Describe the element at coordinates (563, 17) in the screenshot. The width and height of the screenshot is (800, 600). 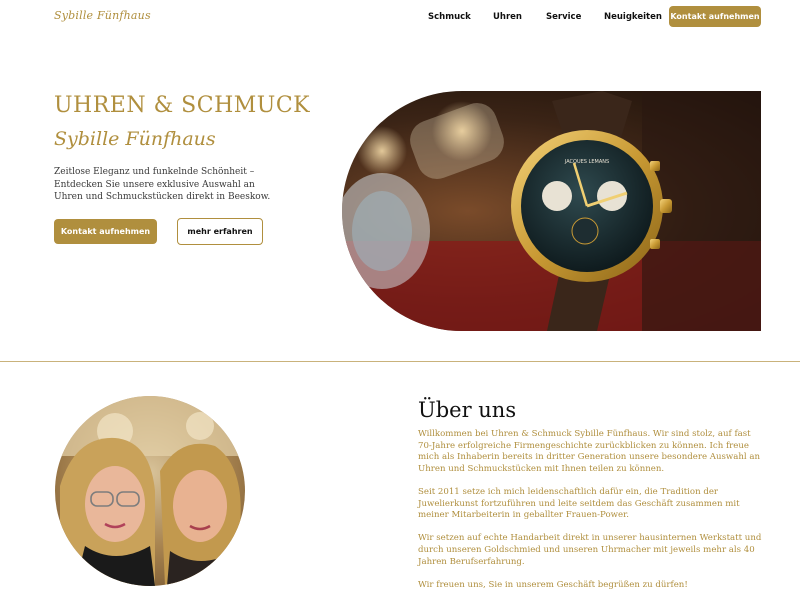
I see `nav-item-service: Service` at that location.